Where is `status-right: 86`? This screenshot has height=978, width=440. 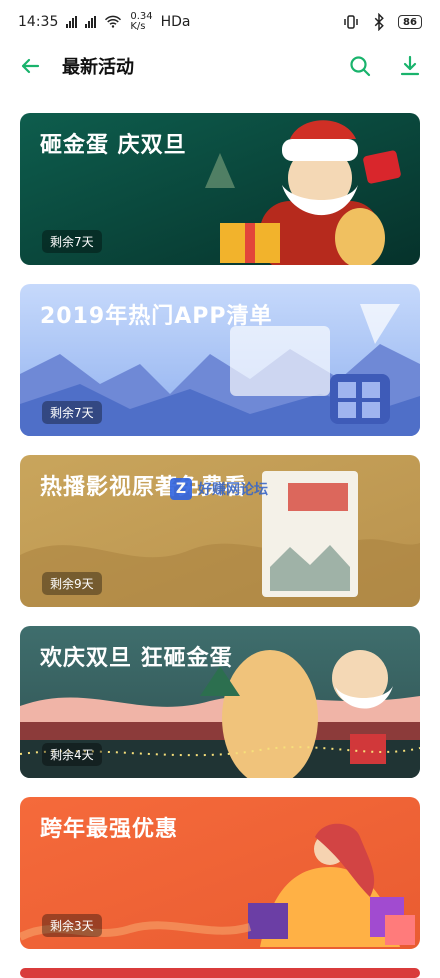 status-right: 86 is located at coordinates (382, 22).